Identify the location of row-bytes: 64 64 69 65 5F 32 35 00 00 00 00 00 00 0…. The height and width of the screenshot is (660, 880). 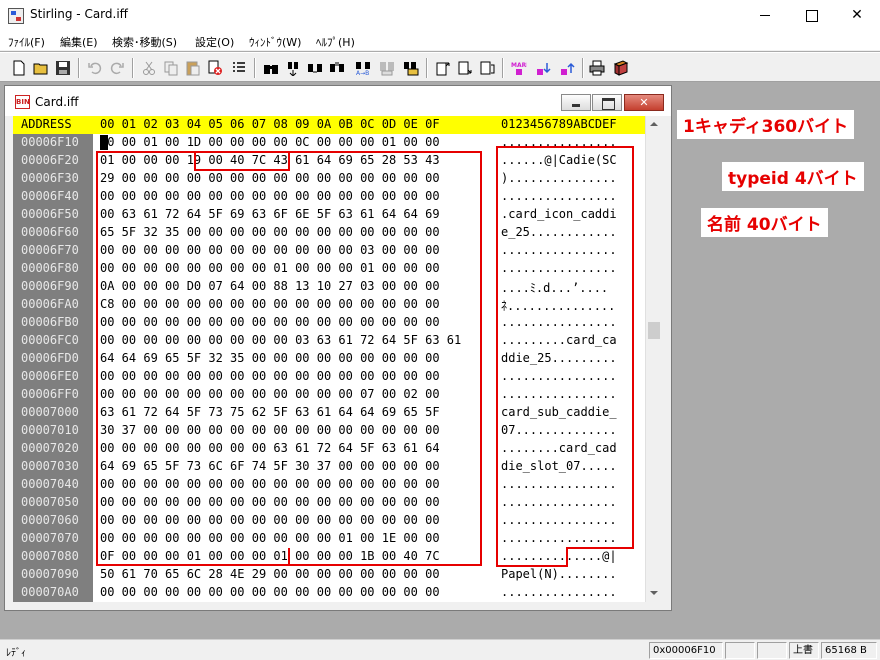
(270, 358).